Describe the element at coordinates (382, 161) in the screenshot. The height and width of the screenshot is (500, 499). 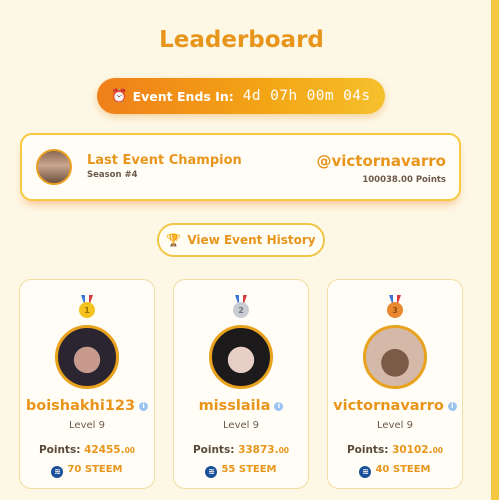
I see `champion-username: @victornavarro` at that location.